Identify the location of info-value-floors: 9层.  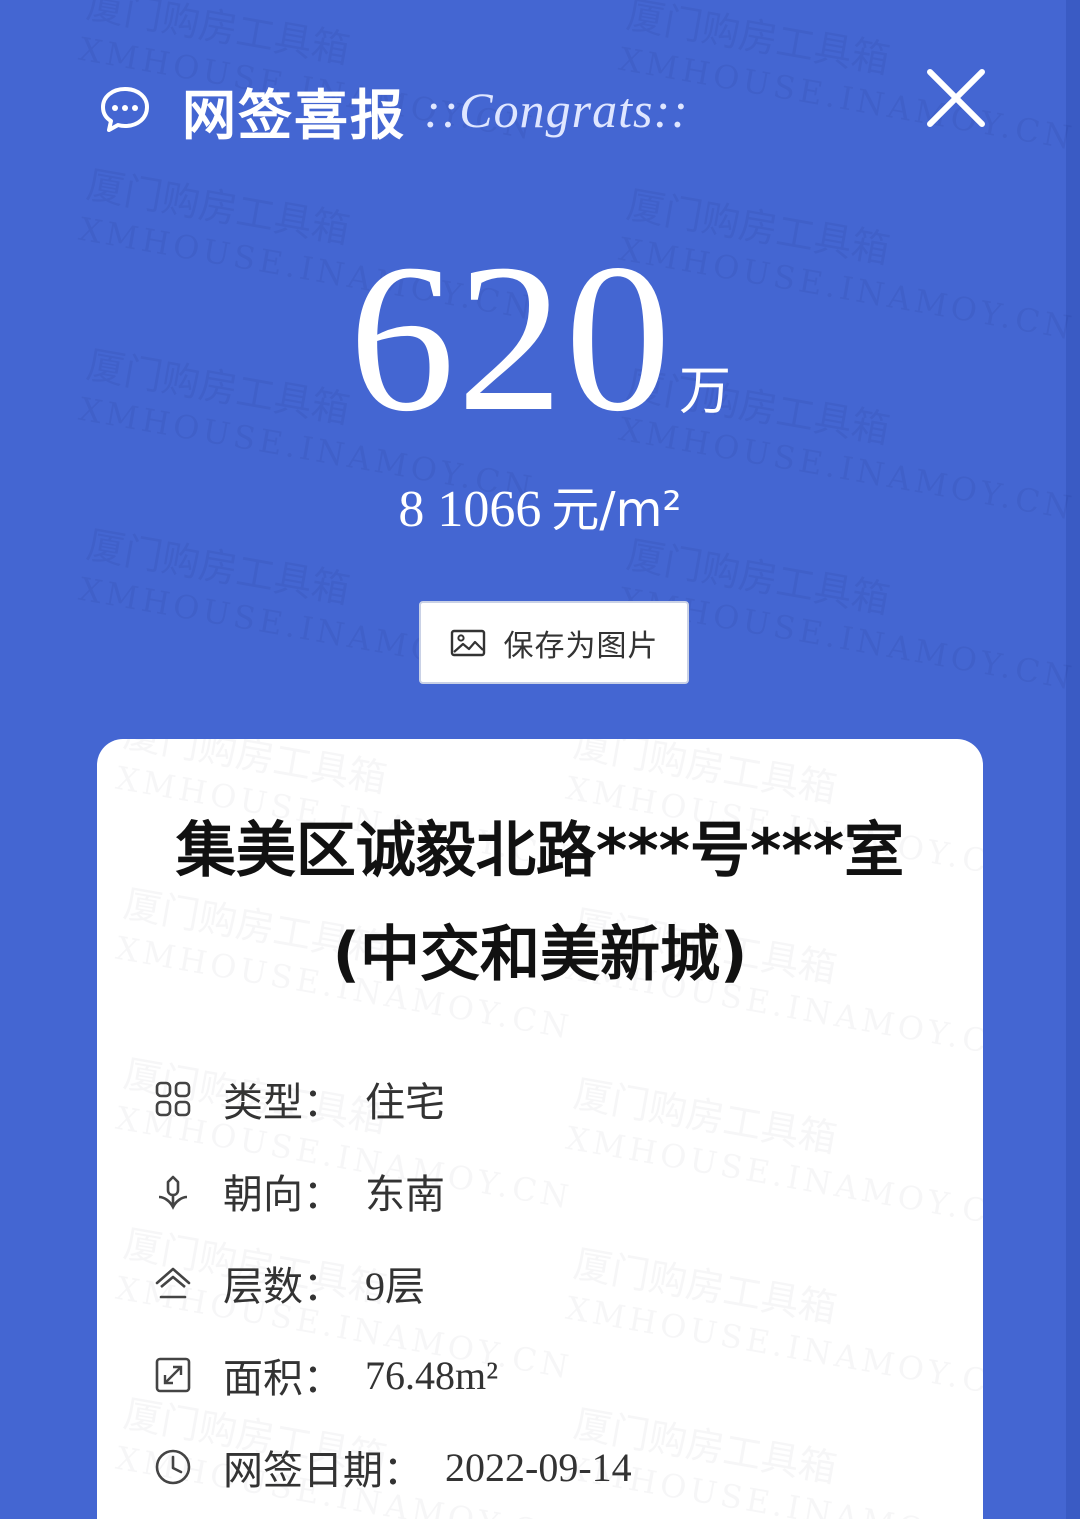
(395, 1286).